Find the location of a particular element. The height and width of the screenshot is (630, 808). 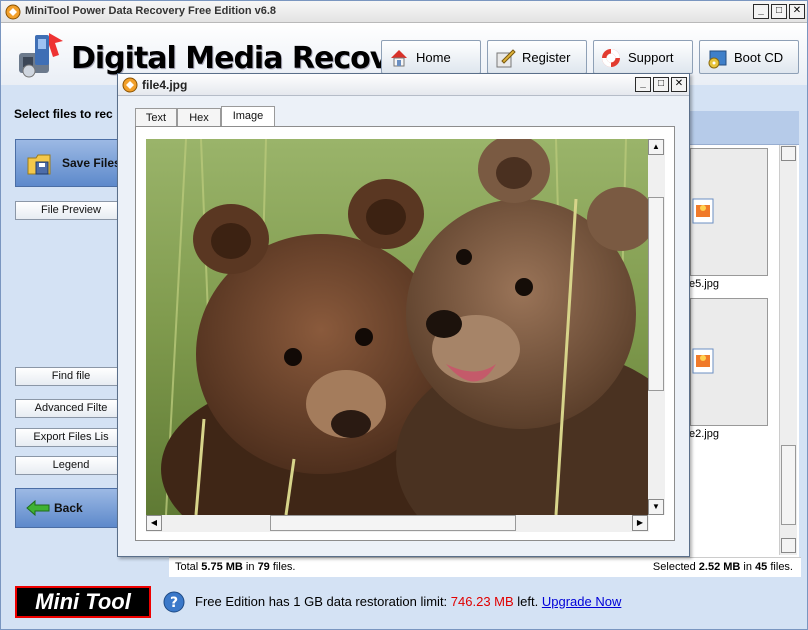

tab-hex: Hex is located at coordinates (199, 117).